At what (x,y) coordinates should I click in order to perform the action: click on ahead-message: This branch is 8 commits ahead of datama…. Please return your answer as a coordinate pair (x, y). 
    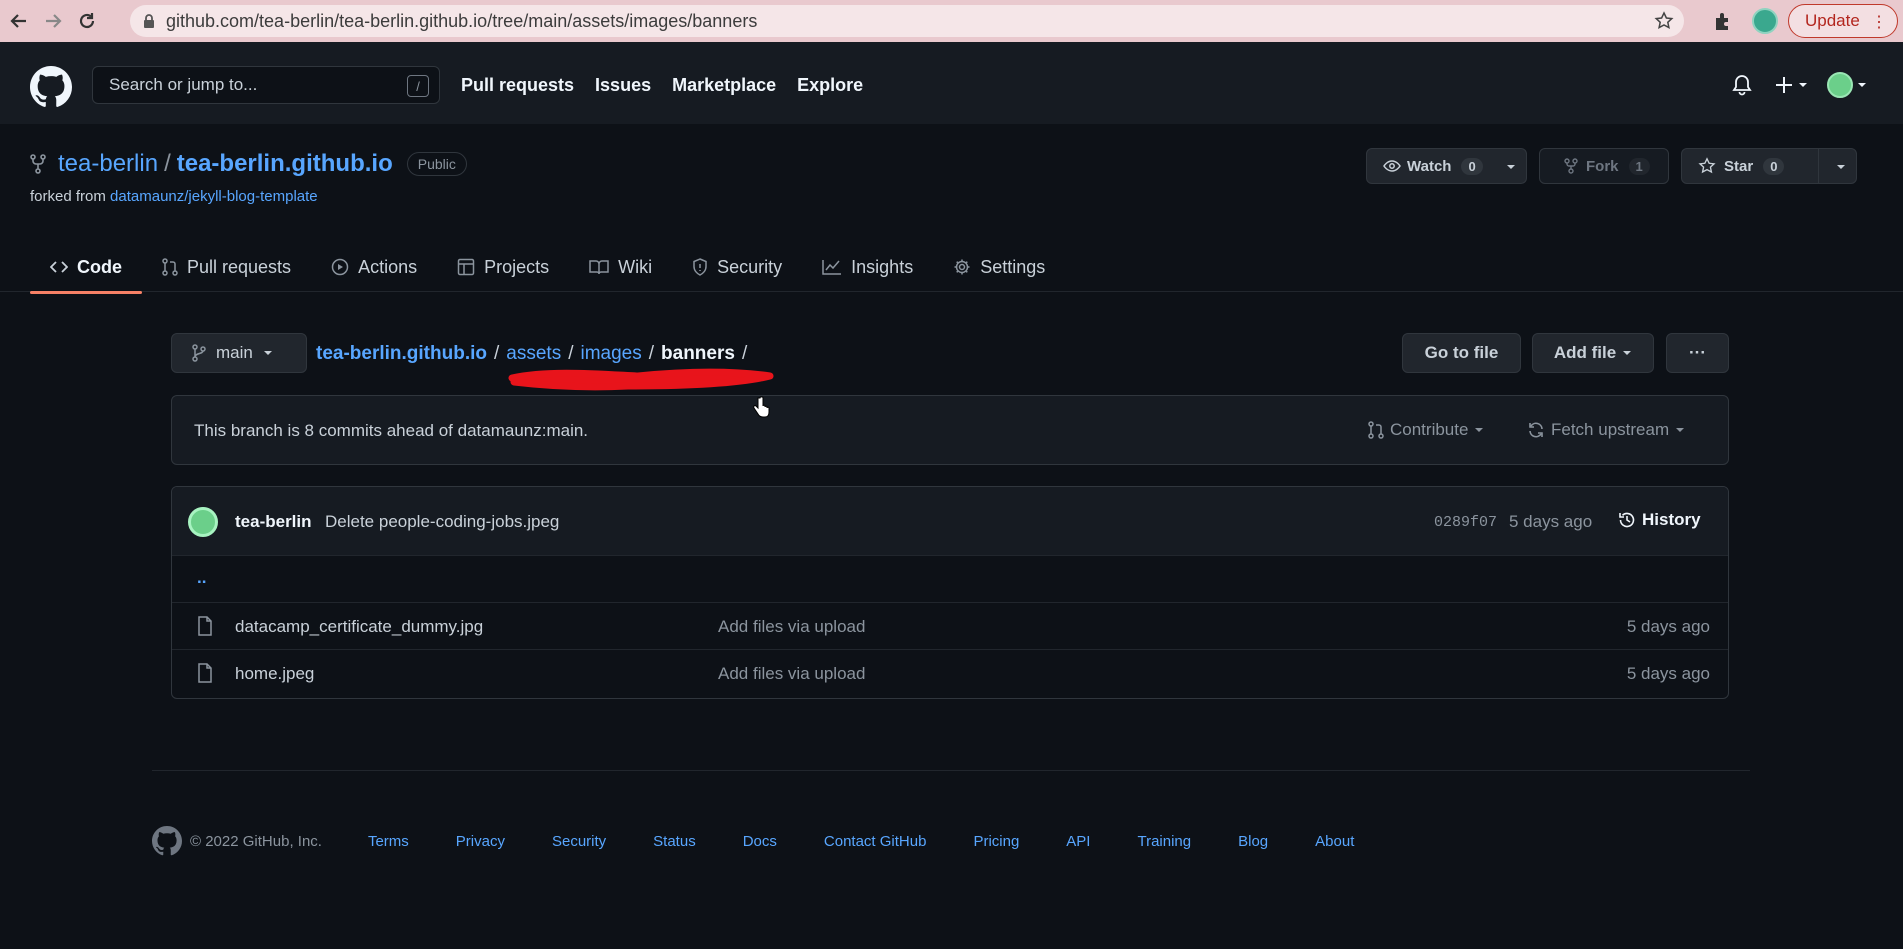
    Looking at the image, I should click on (391, 430).